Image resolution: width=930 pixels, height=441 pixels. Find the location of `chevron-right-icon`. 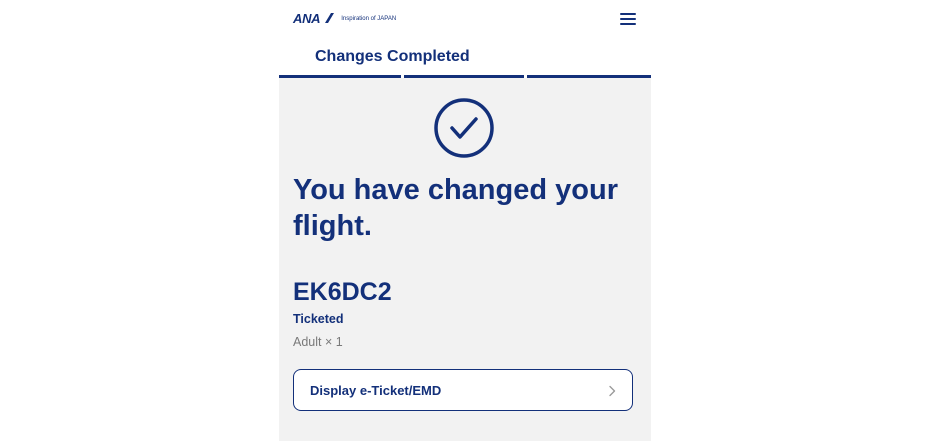

chevron-right-icon is located at coordinates (612, 391).